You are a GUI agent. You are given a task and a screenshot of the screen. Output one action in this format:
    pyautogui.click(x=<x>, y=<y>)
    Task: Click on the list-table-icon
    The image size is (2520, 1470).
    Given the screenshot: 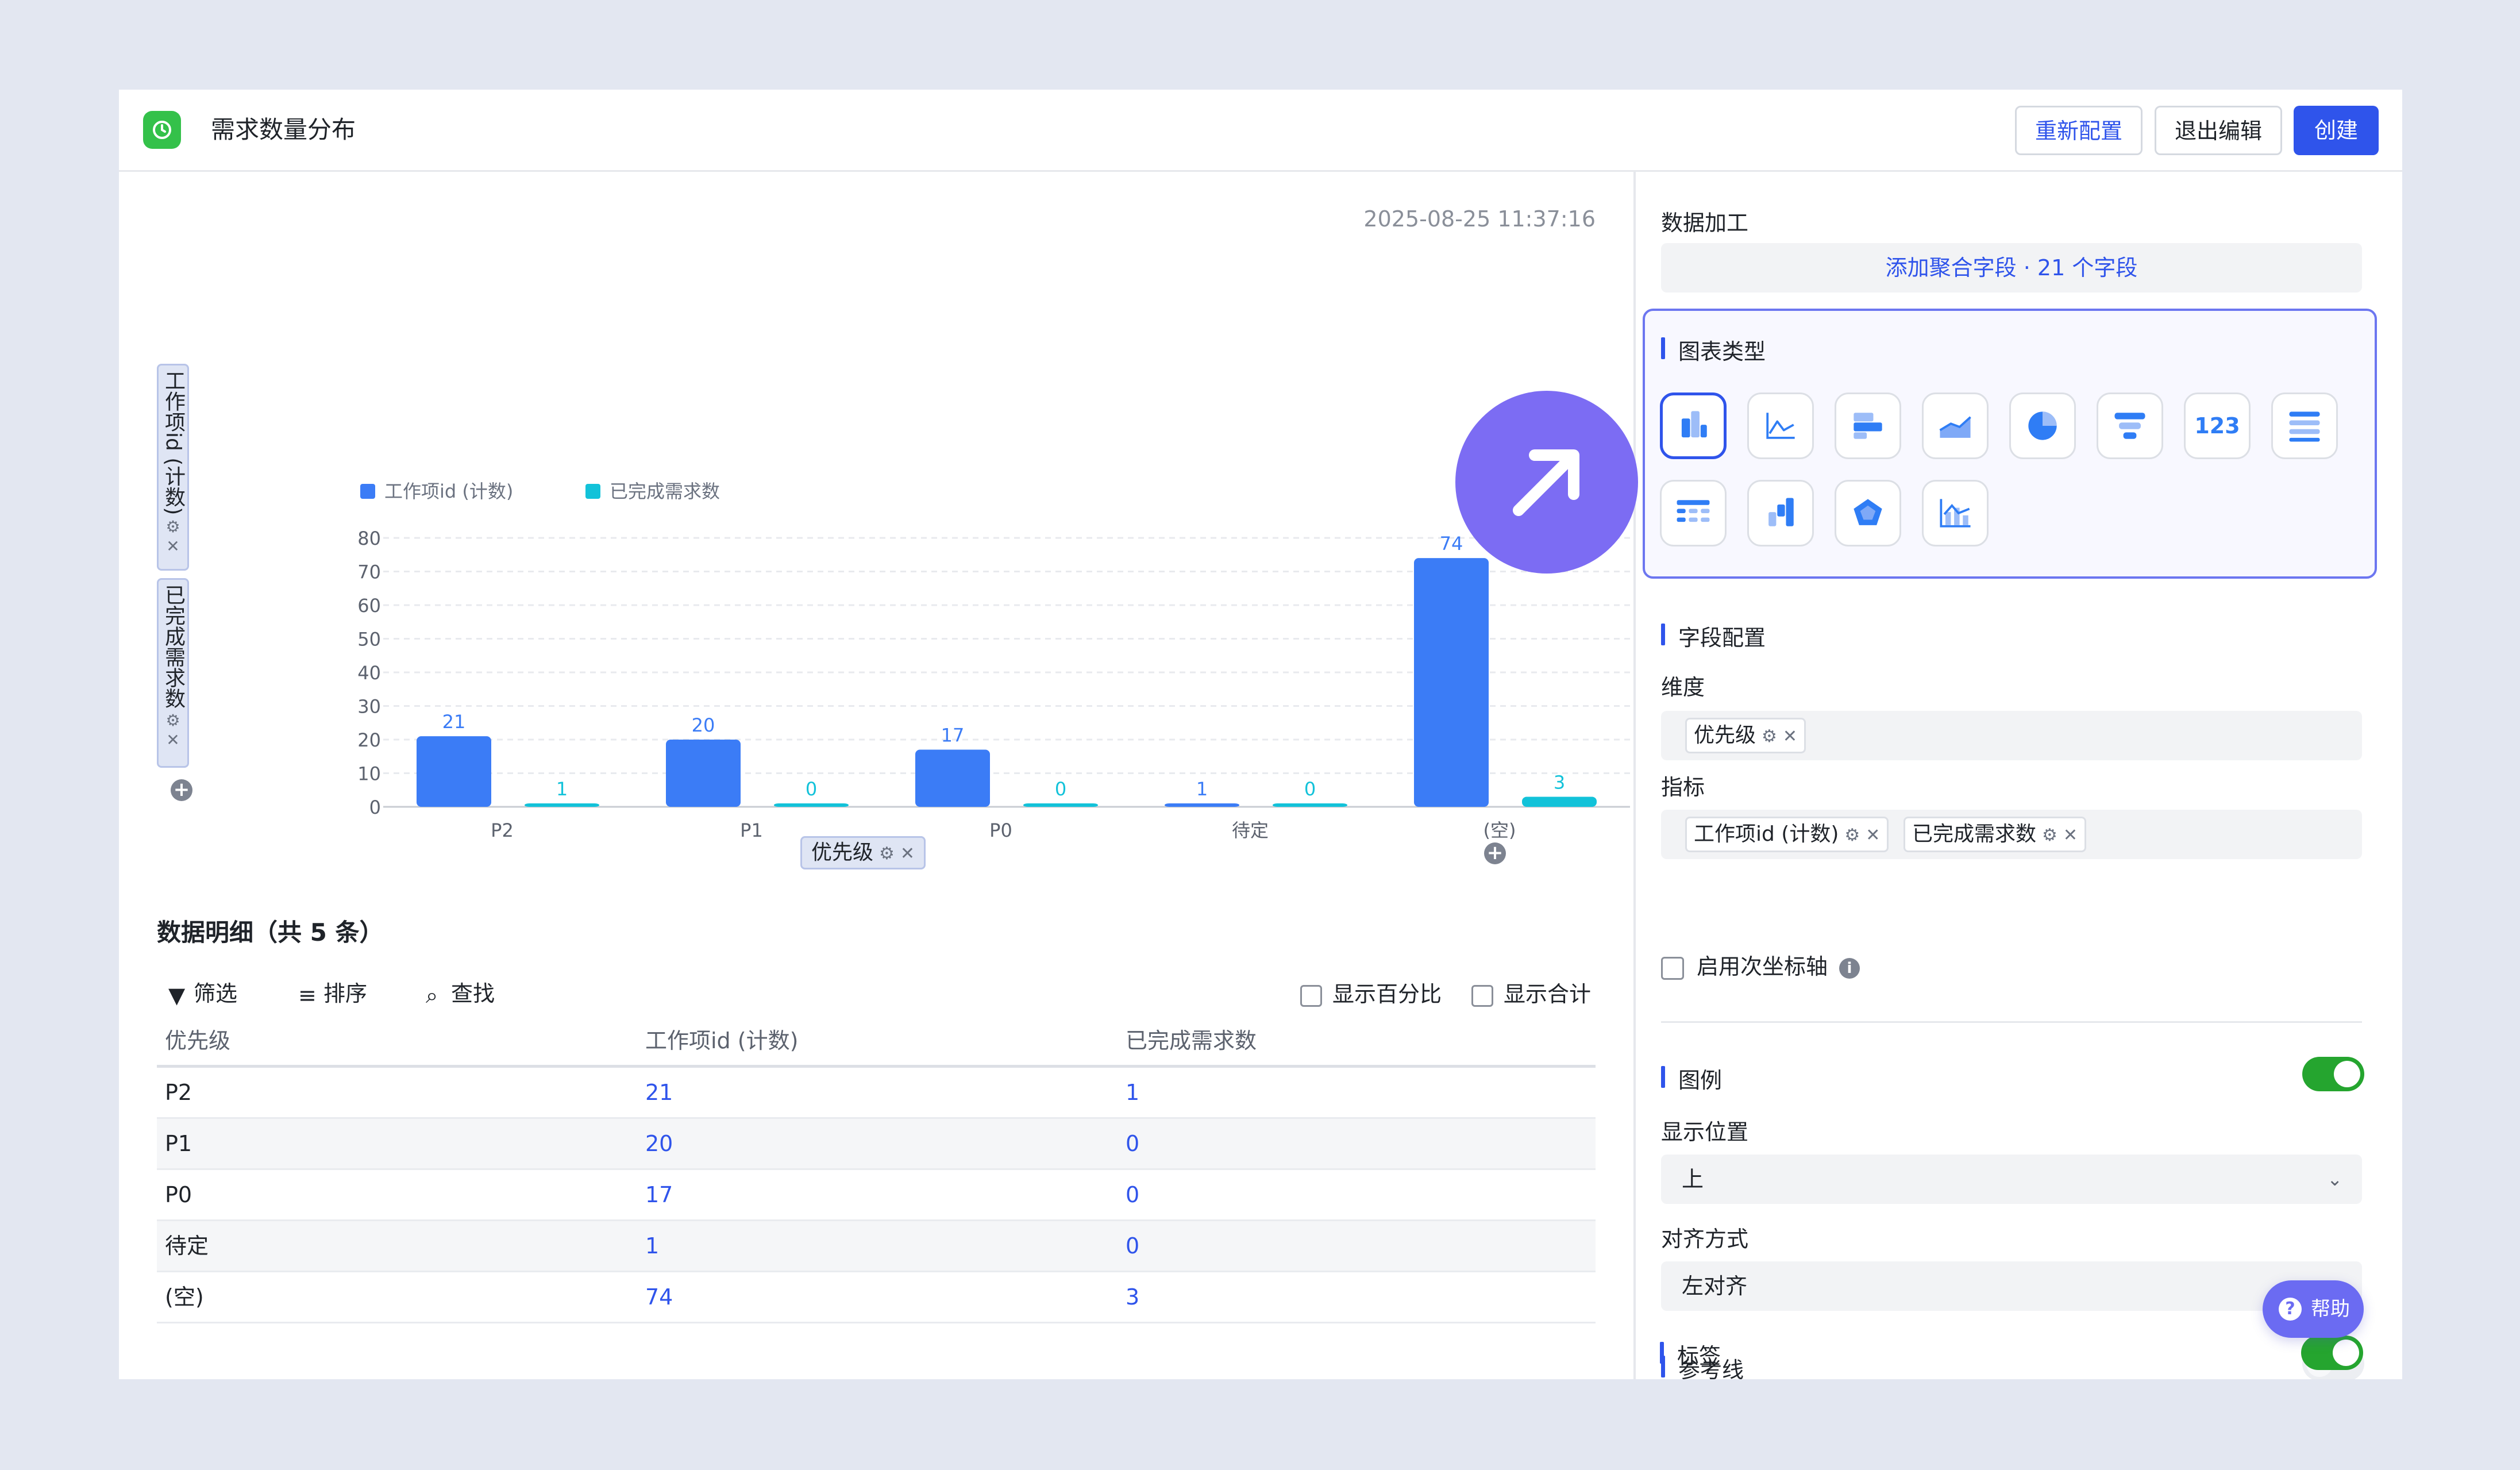 What is the action you would take?
    pyautogui.click(x=2305, y=425)
    